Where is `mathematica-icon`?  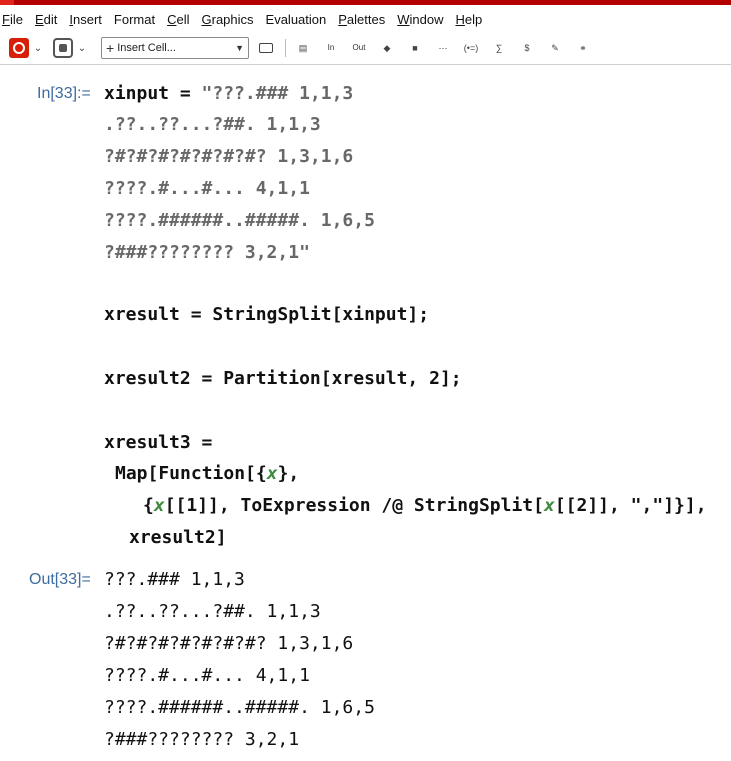 mathematica-icon is located at coordinates (19, 48).